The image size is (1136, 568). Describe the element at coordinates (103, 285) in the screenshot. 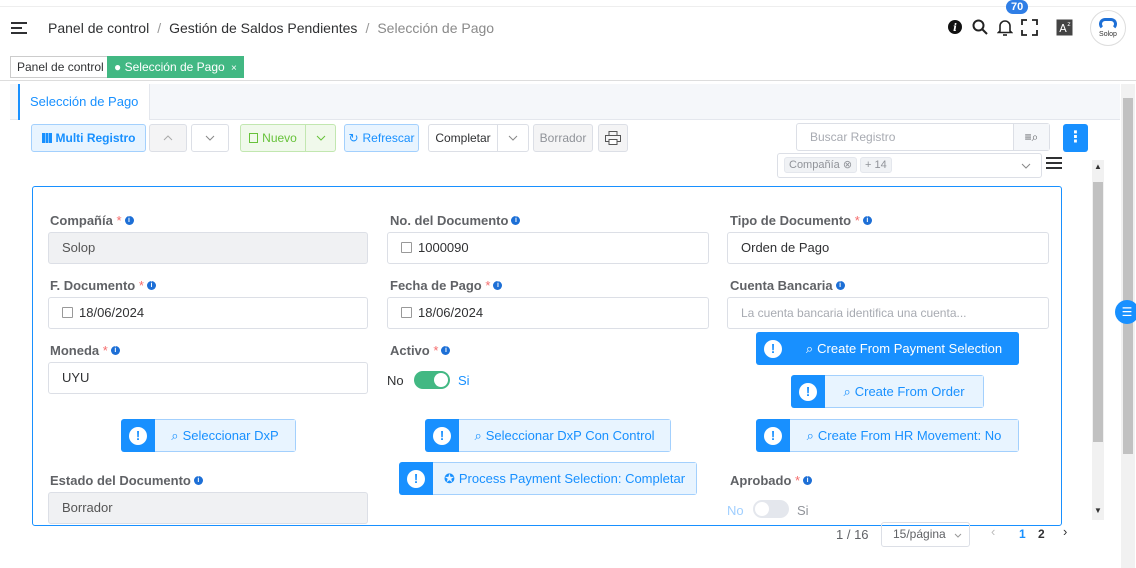

I see `f-documento-label: F. Documento * i` at that location.